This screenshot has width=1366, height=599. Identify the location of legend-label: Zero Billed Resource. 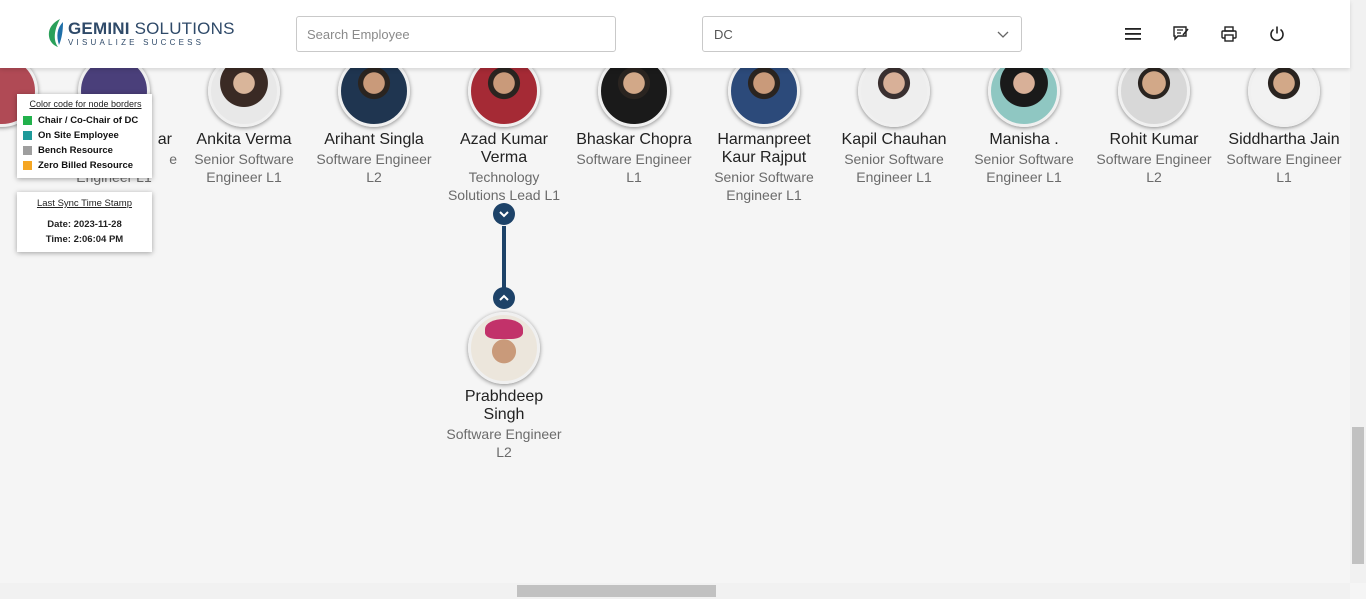
(86, 165).